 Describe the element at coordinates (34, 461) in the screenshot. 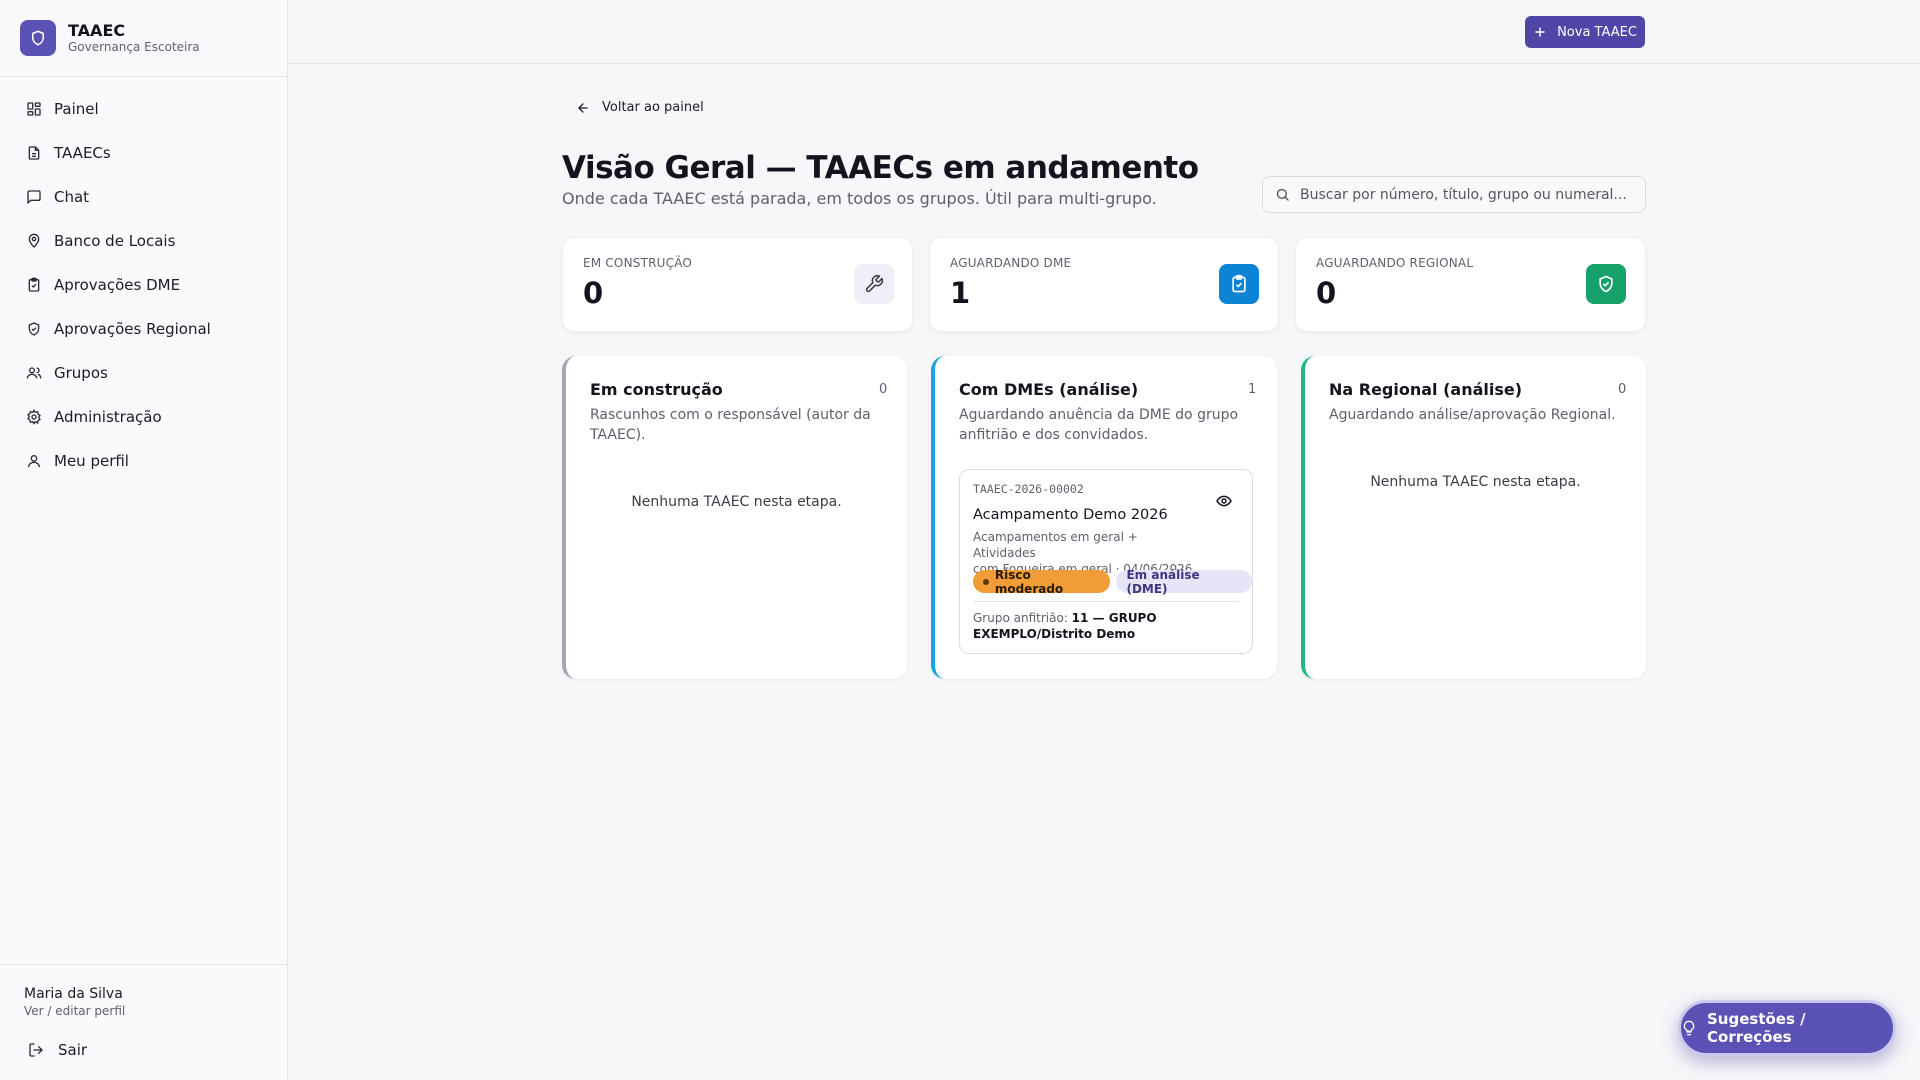

I see `user-icon` at that location.